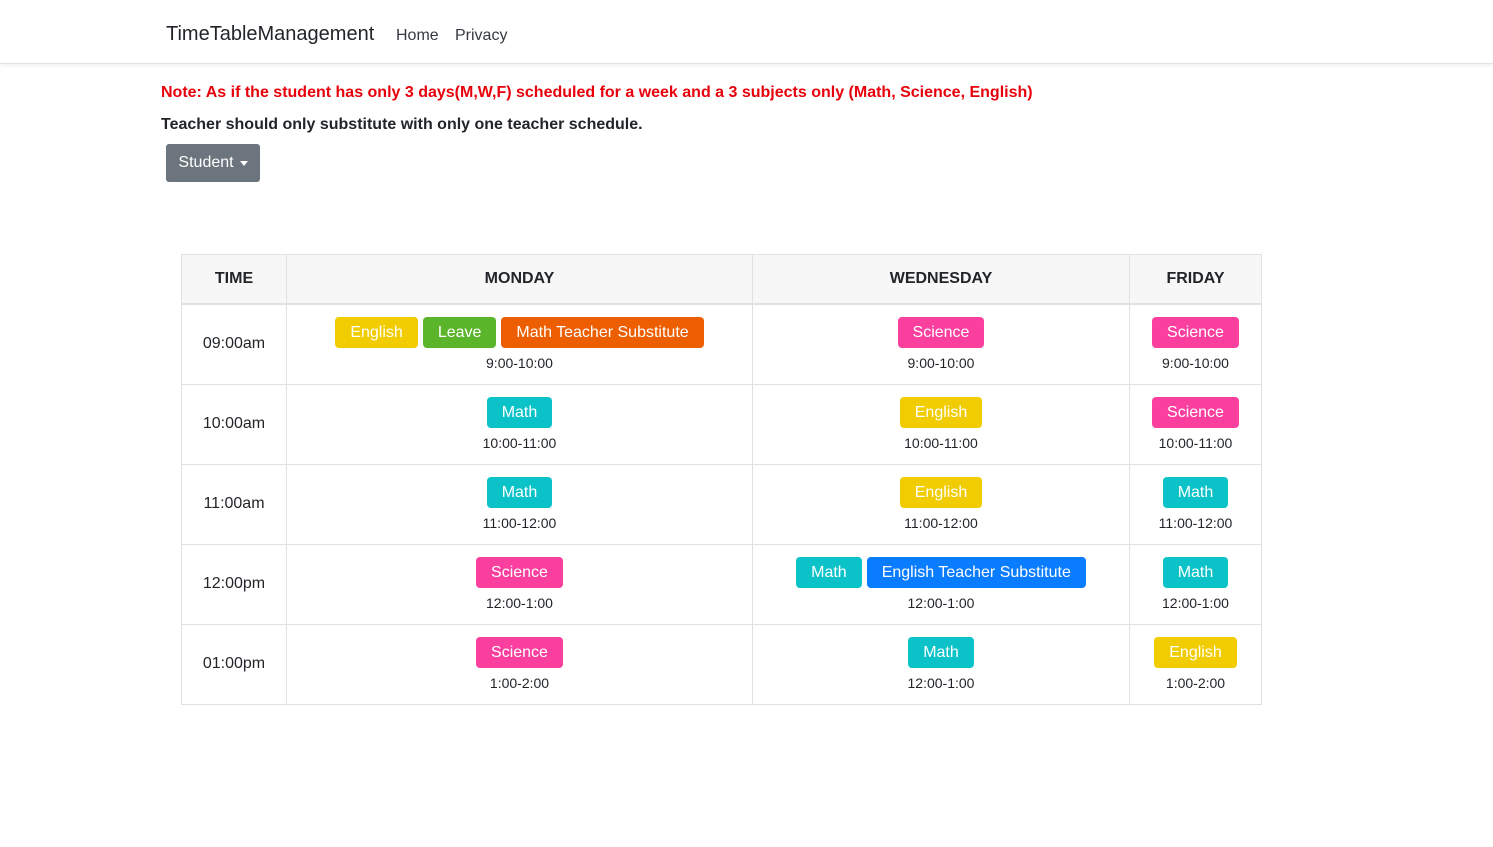  I want to click on schedule-cell-monday: Science 12:00-1:00, so click(519, 584).